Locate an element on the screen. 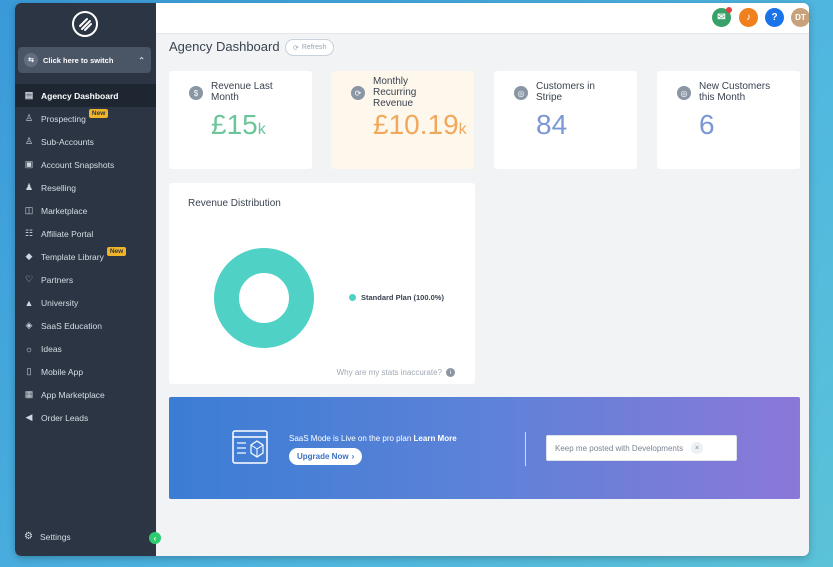 The height and width of the screenshot is (567, 833). stat-number: £10.19 is located at coordinates (416, 124).